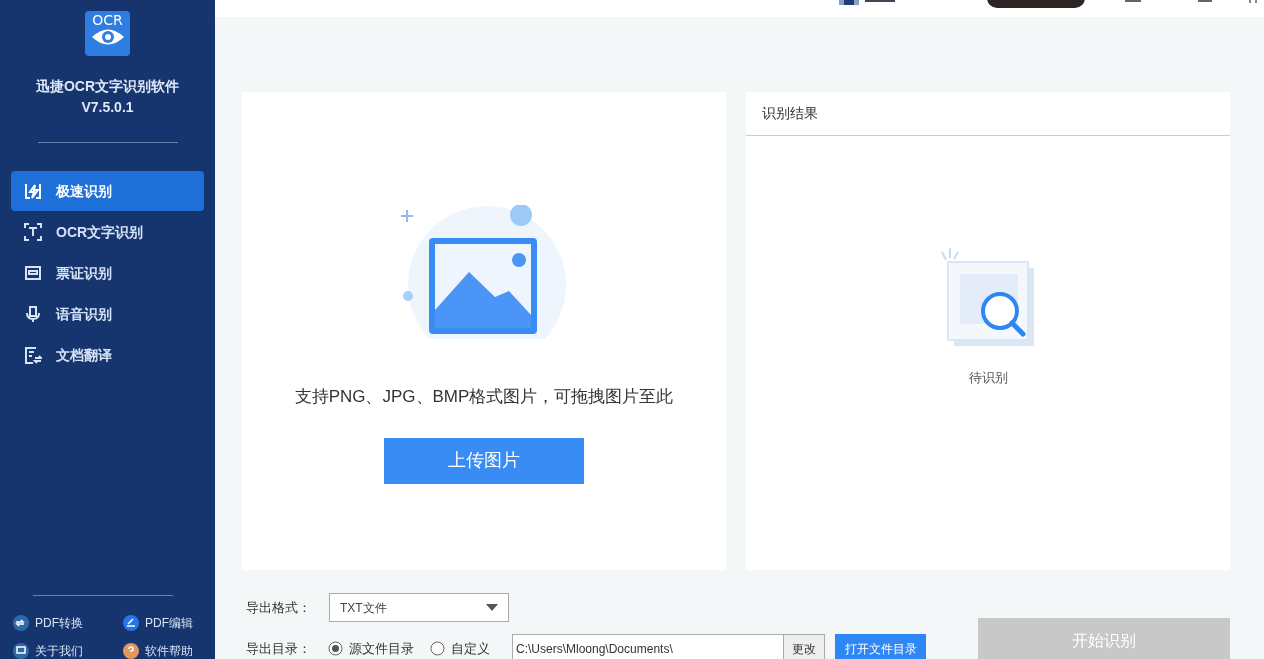  Describe the element at coordinates (470, 648) in the screenshot. I see `radio-label: 自定义` at that location.